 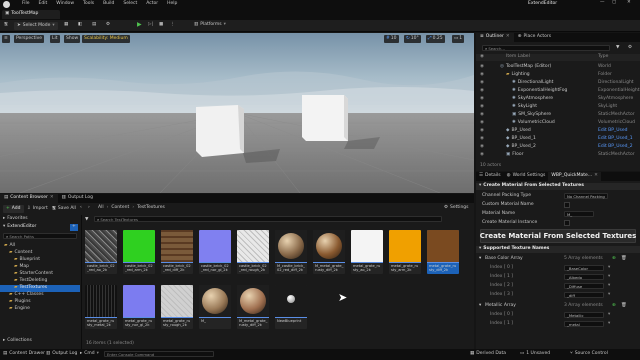 I want to click on metallic-array-header: ▾ Metallic Array 3 Array elements ⊕ 🗑, so click(x=558, y=306).